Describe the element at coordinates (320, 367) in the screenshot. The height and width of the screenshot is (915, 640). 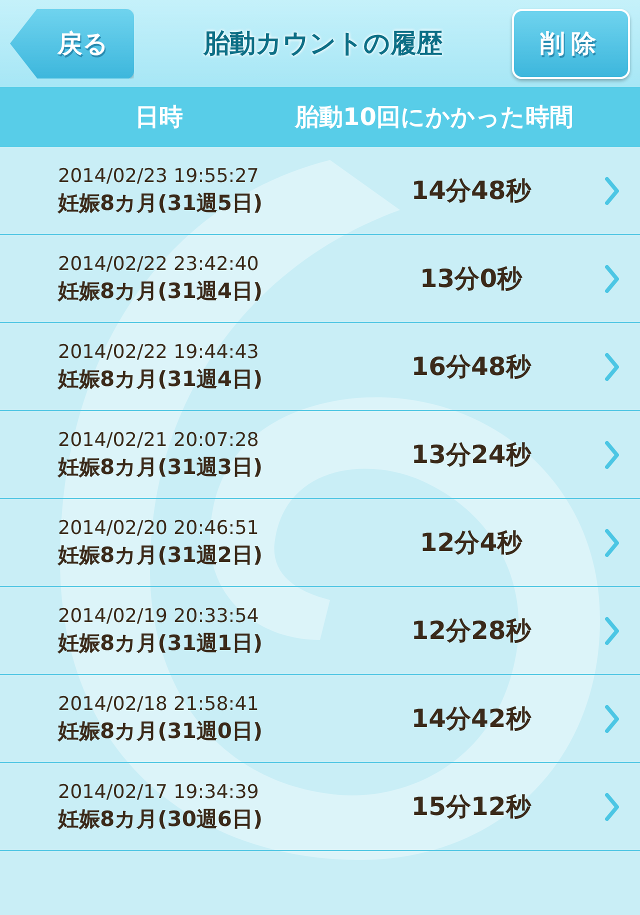
I see `history-row: 2014/02/22 19:44:43 妊娠8カ月(31週4日) 16分48秒` at that location.